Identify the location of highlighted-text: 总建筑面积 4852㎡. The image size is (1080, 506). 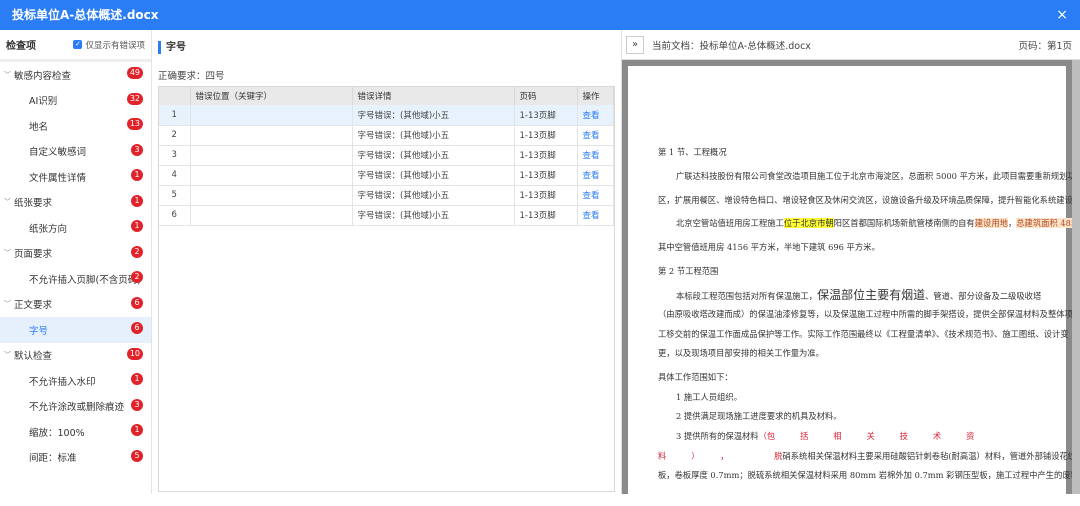
(1048, 223).